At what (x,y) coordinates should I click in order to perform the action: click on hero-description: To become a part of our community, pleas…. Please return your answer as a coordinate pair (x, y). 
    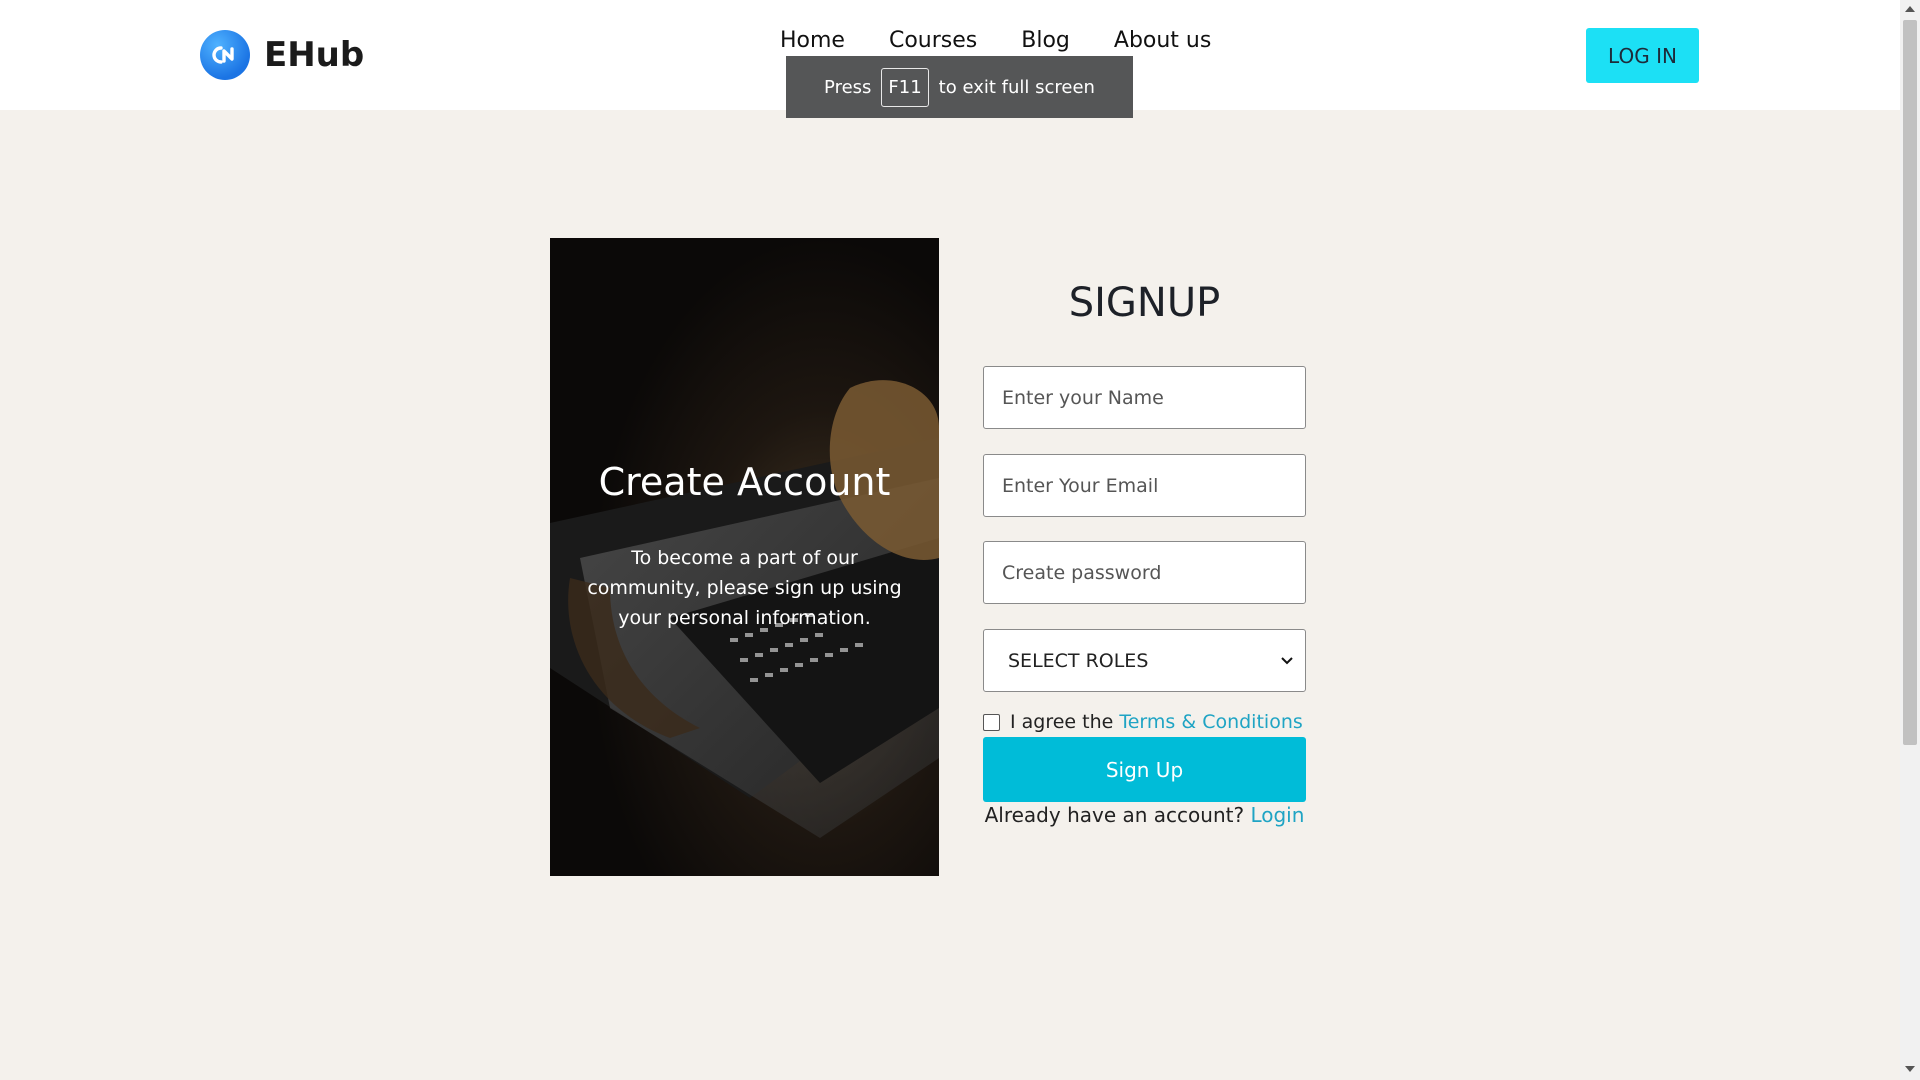
    Looking at the image, I should click on (744, 588).